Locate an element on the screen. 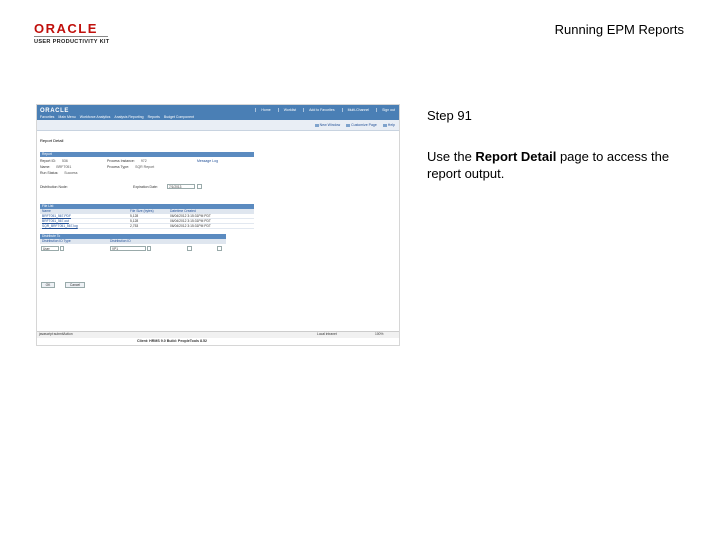 Image resolution: width=720 pixels, height=540 pixels. delete-row-icon is located at coordinates (219, 248).